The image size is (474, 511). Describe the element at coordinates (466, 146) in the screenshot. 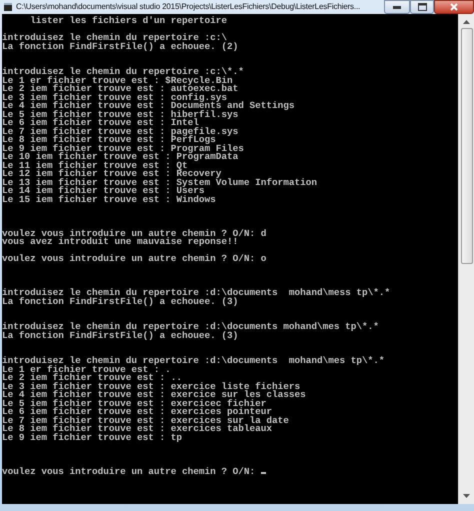

I see `scrollbar-thumb` at that location.